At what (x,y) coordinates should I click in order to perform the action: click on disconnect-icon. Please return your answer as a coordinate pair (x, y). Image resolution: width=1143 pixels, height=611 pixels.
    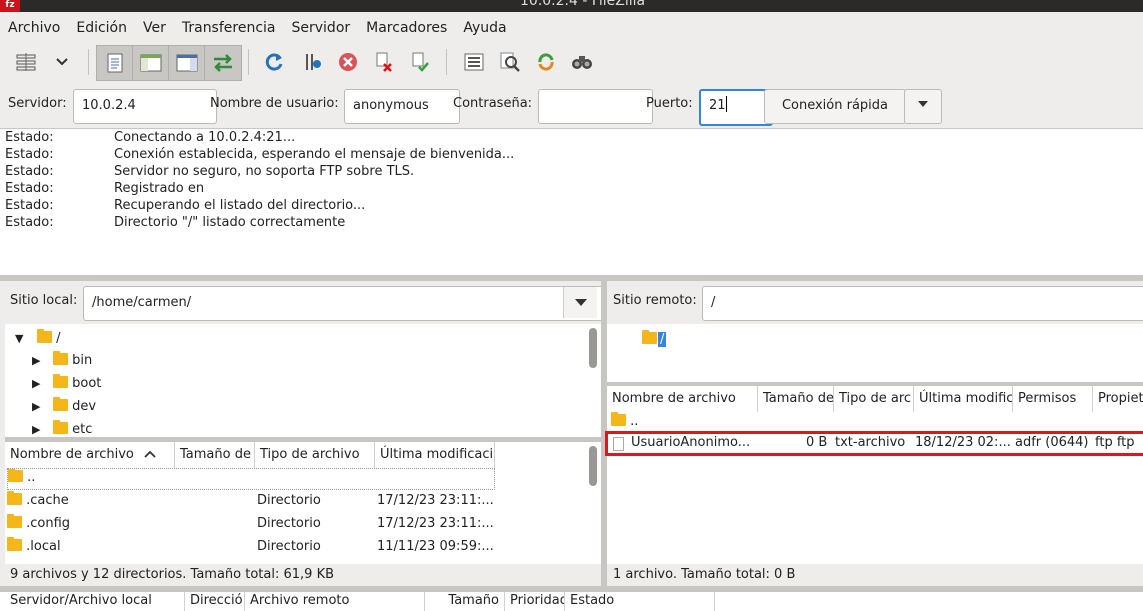
    Looking at the image, I should click on (384, 62).